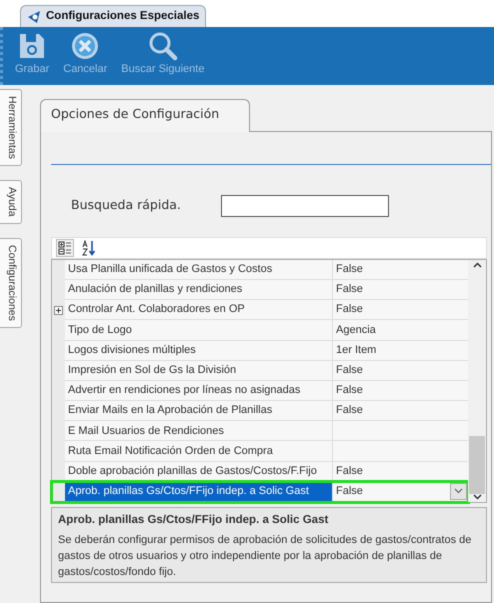  I want to click on property-name: Enviar Mails en la Aprobación de Planillas, so click(199, 411).